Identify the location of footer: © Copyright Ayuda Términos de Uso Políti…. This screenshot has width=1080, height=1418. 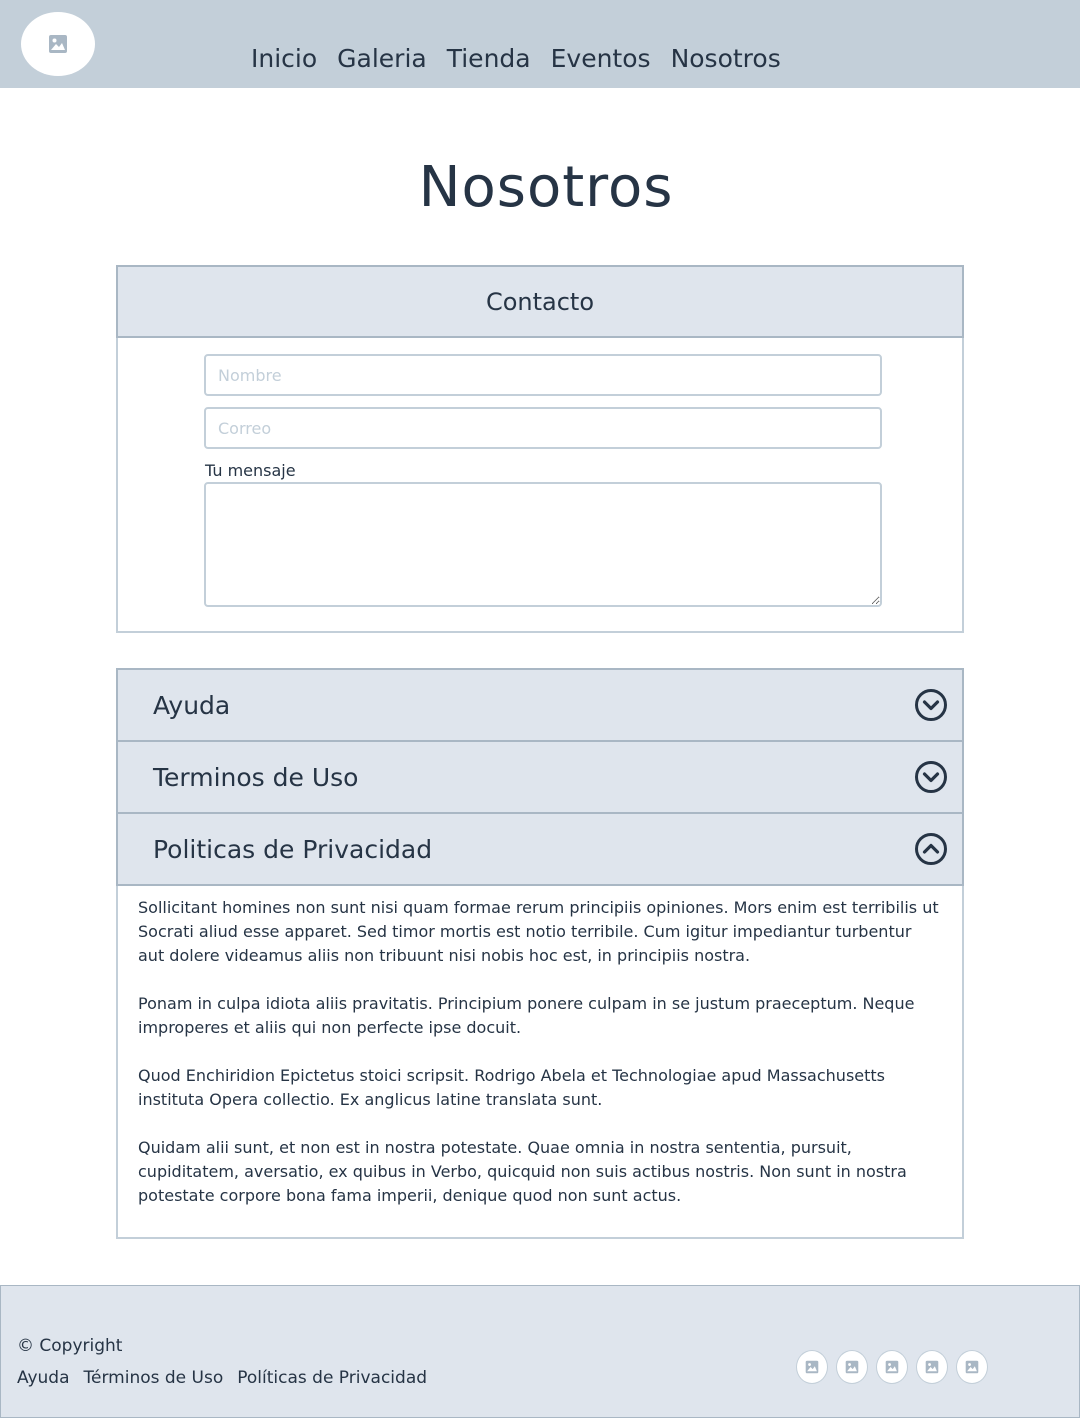
(540, 1351).